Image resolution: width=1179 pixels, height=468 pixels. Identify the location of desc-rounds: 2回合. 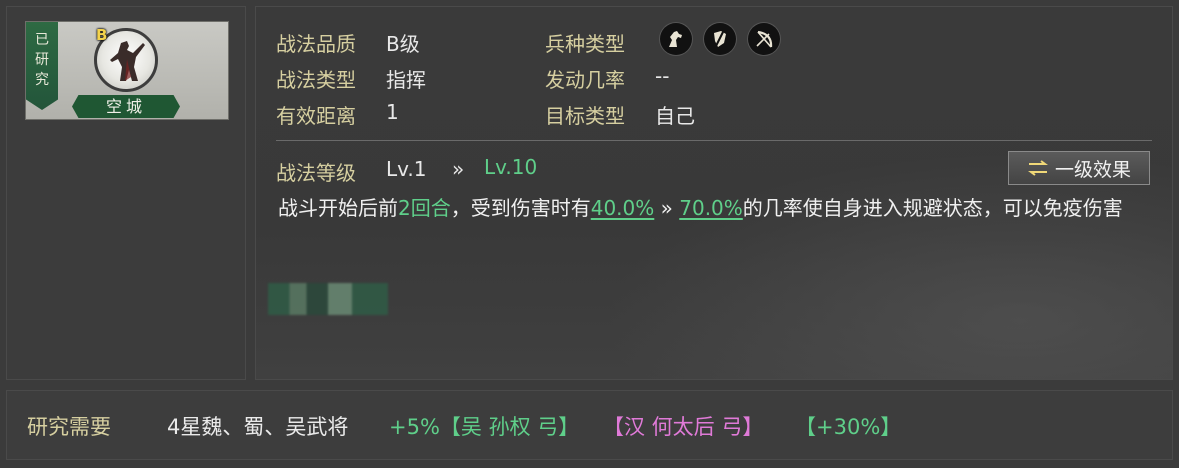
(424, 208).